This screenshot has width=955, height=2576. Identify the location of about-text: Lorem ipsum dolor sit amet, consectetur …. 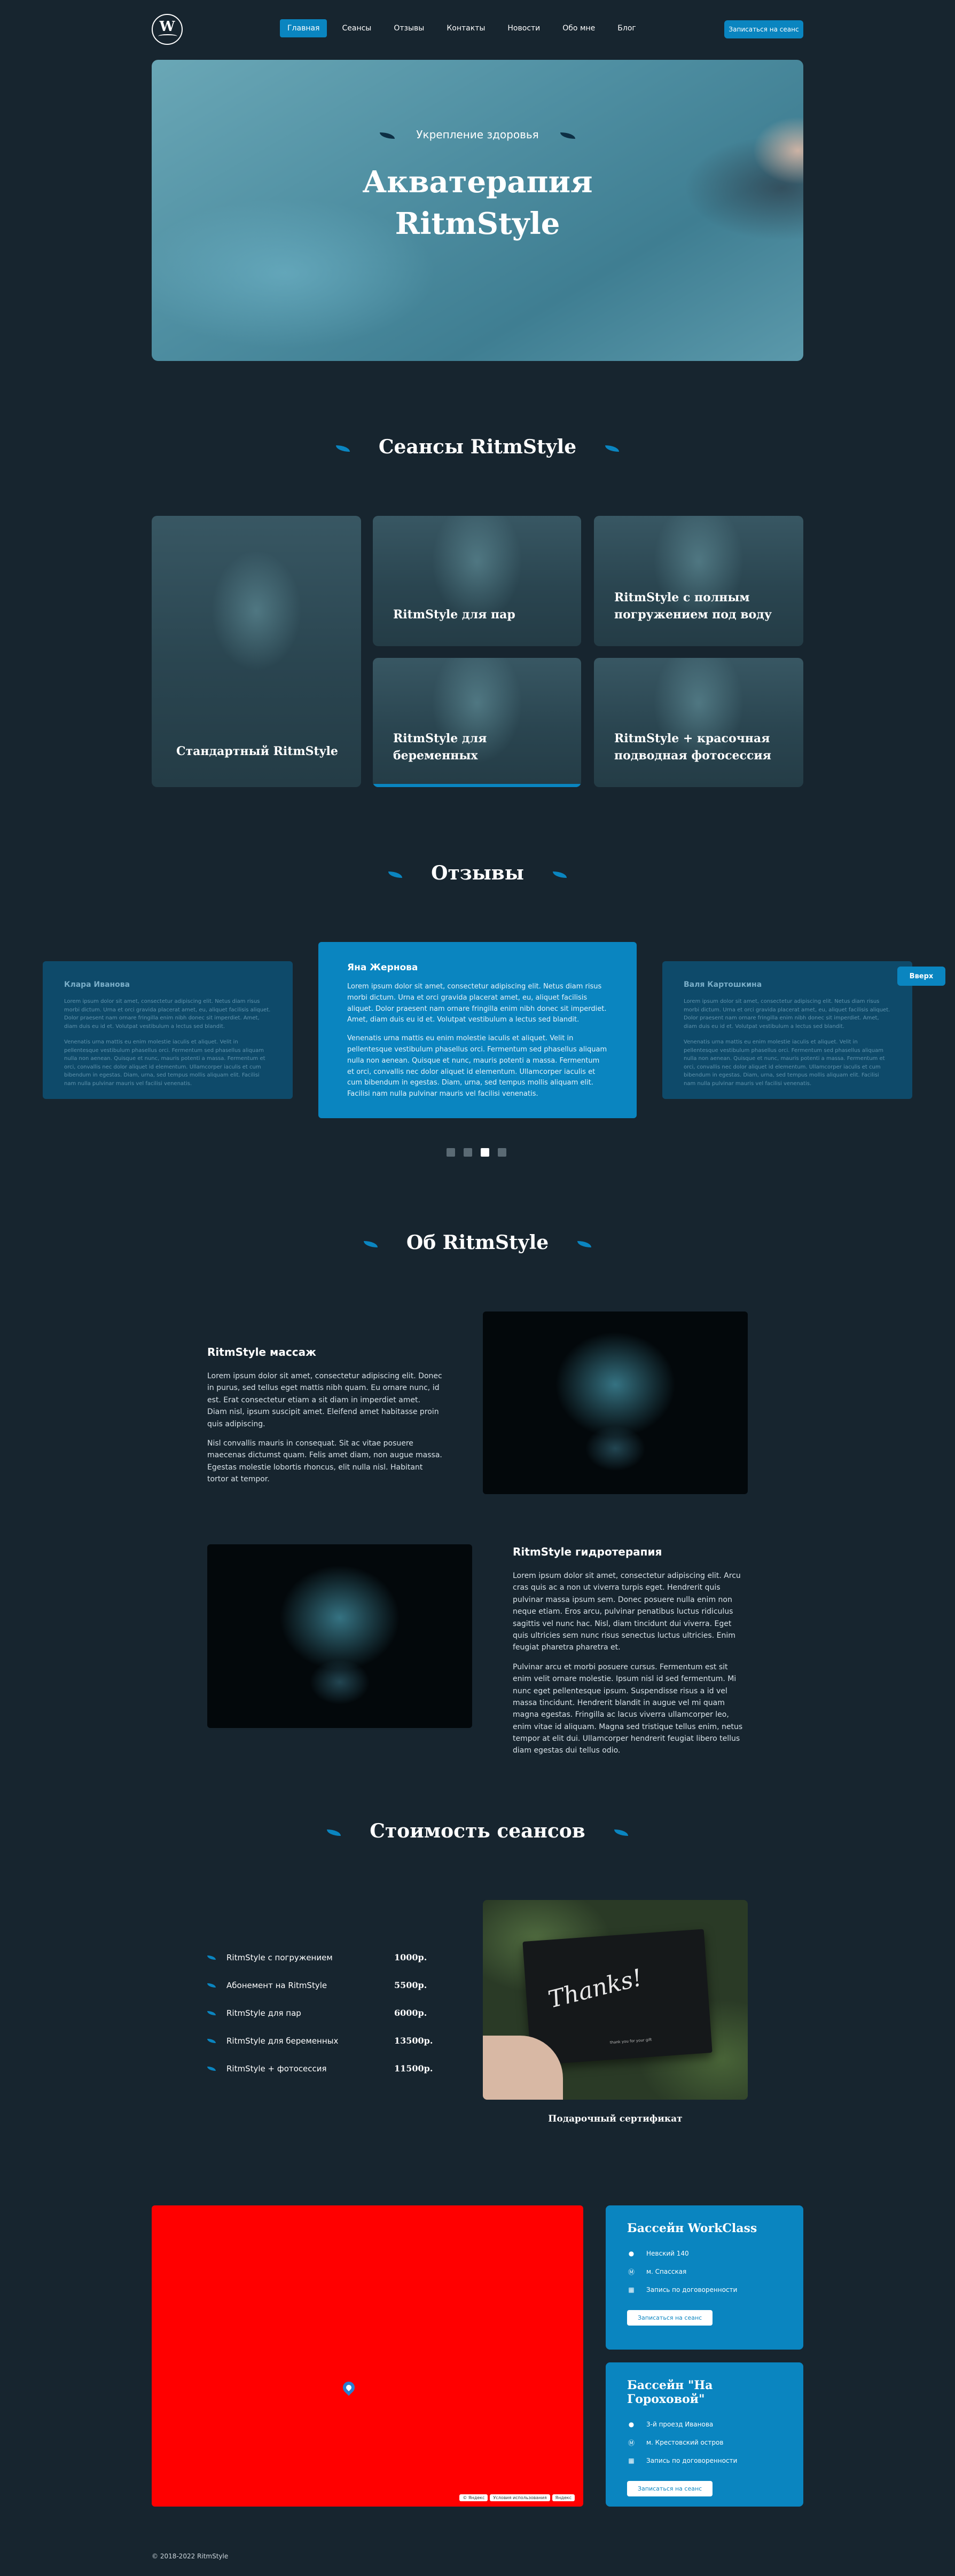
(627, 1612).